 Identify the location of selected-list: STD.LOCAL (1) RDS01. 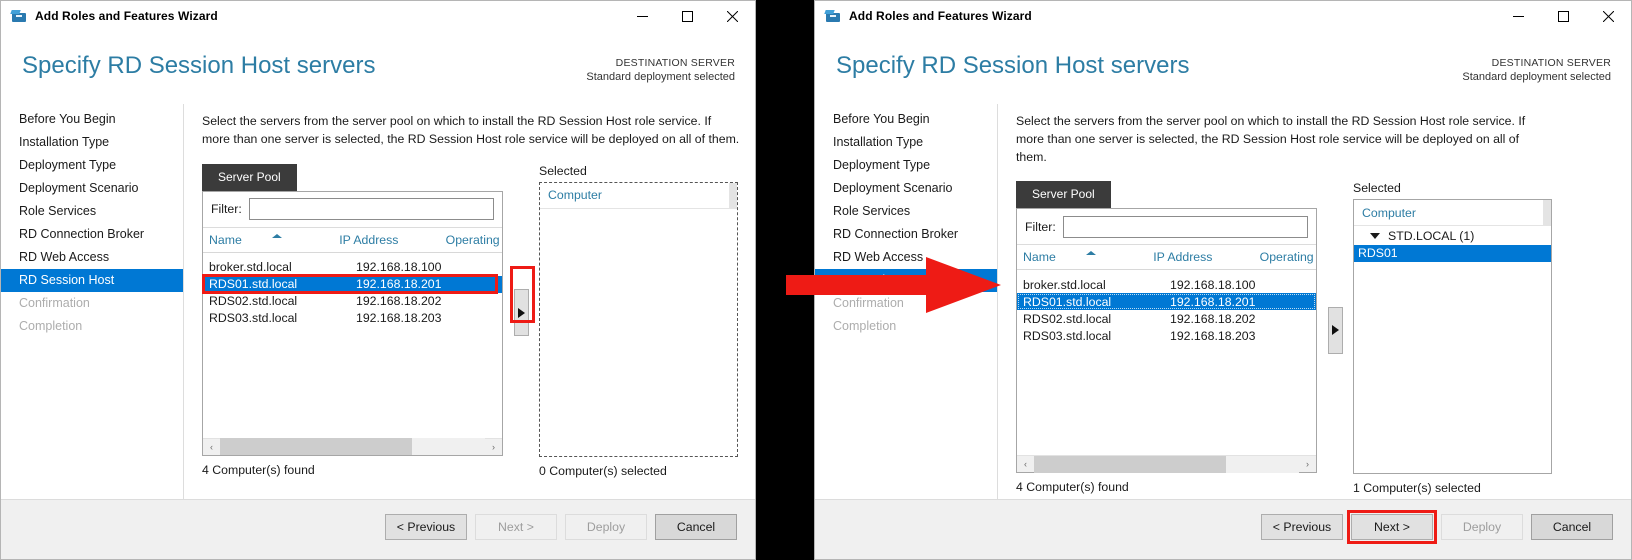
(1452, 244).